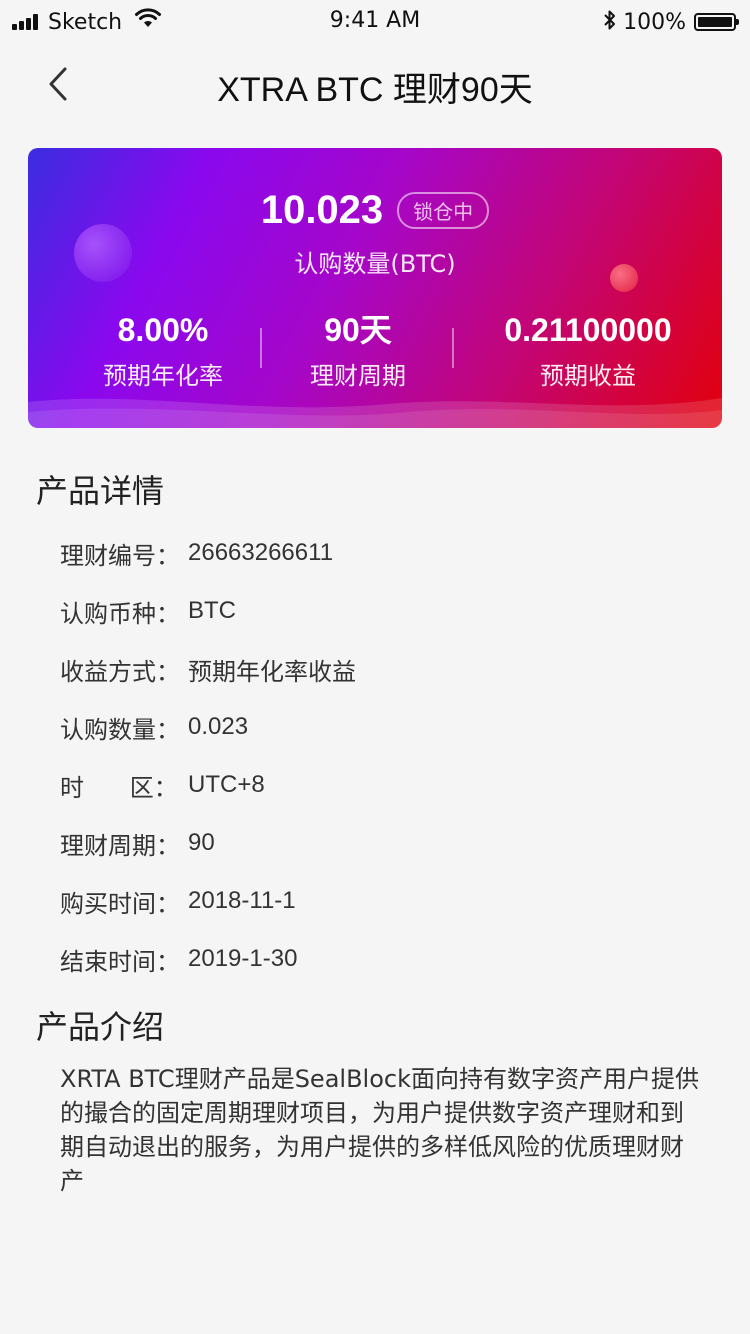 The width and height of the screenshot is (750, 1334). What do you see at coordinates (375, 264) in the screenshot?
I see `subscribed-amount-label: 认购数量(BTC)` at bounding box center [375, 264].